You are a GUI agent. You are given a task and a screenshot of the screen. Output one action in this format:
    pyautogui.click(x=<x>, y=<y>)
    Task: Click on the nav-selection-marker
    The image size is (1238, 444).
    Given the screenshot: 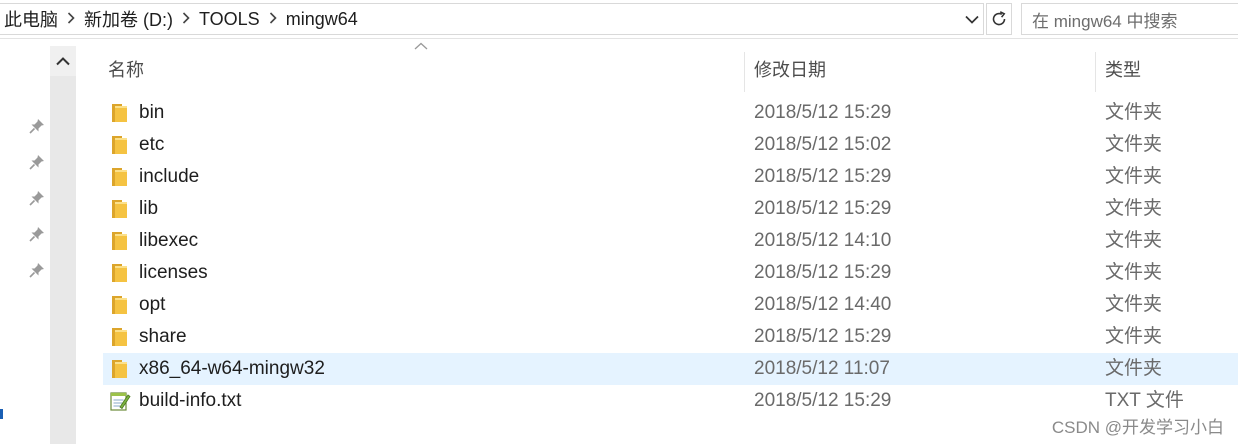 What is the action you would take?
    pyautogui.click(x=1, y=414)
    